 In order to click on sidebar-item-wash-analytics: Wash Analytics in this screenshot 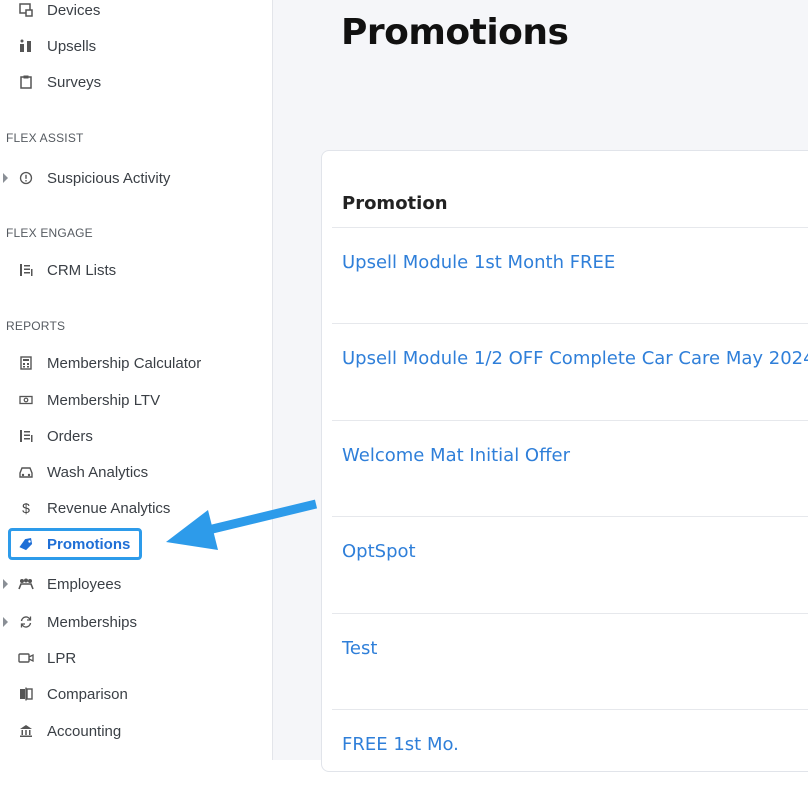, I will do `click(136, 472)`.